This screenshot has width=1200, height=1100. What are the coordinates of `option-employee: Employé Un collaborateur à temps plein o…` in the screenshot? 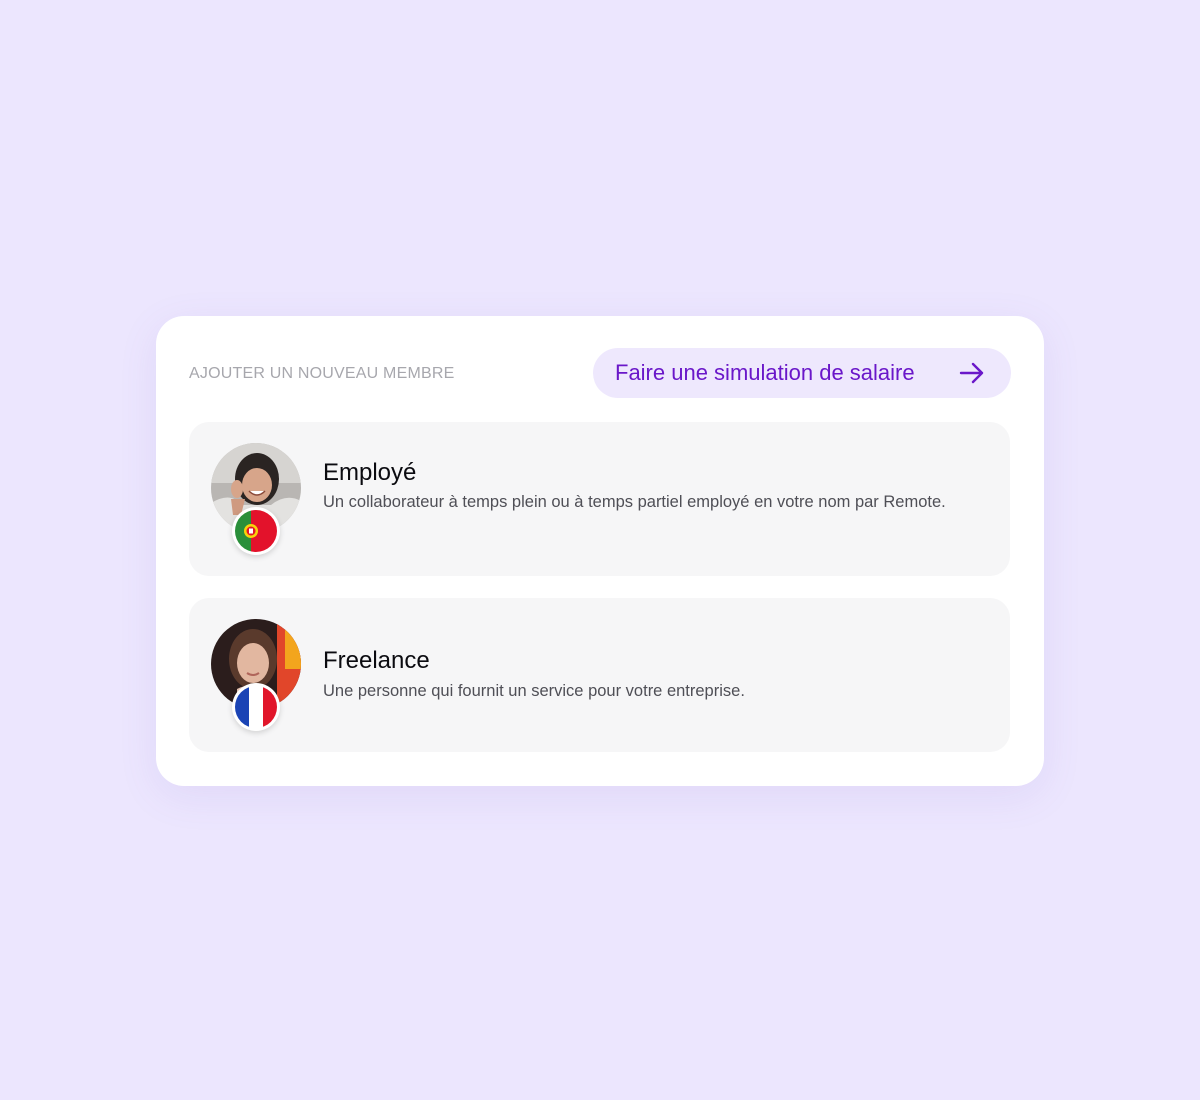 It's located at (599, 499).